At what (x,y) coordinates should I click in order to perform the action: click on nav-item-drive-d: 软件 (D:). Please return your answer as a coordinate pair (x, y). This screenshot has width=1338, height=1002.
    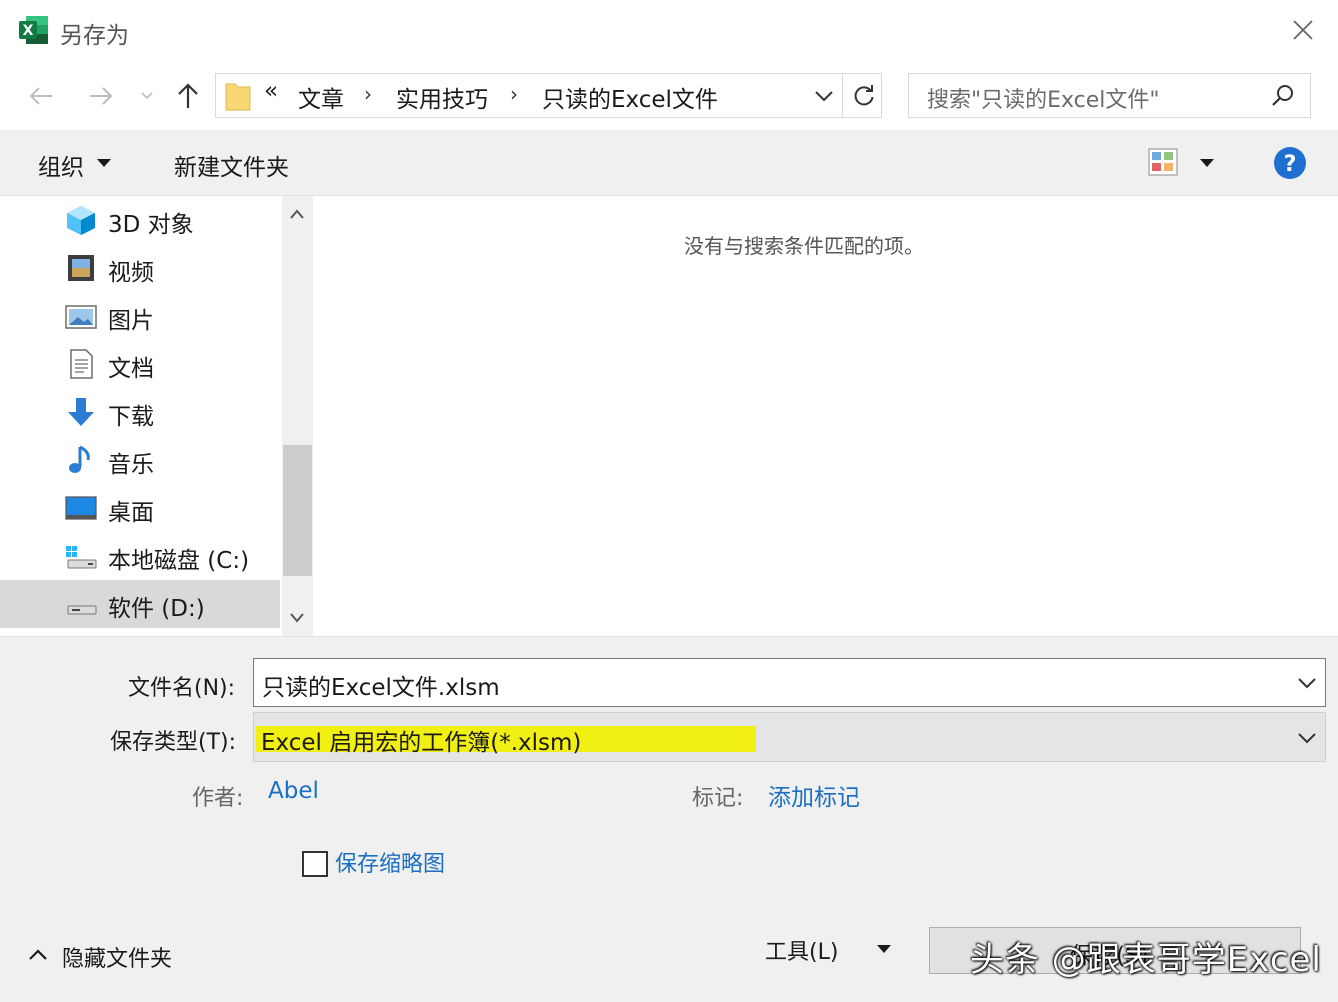
    Looking at the image, I should click on (140, 604).